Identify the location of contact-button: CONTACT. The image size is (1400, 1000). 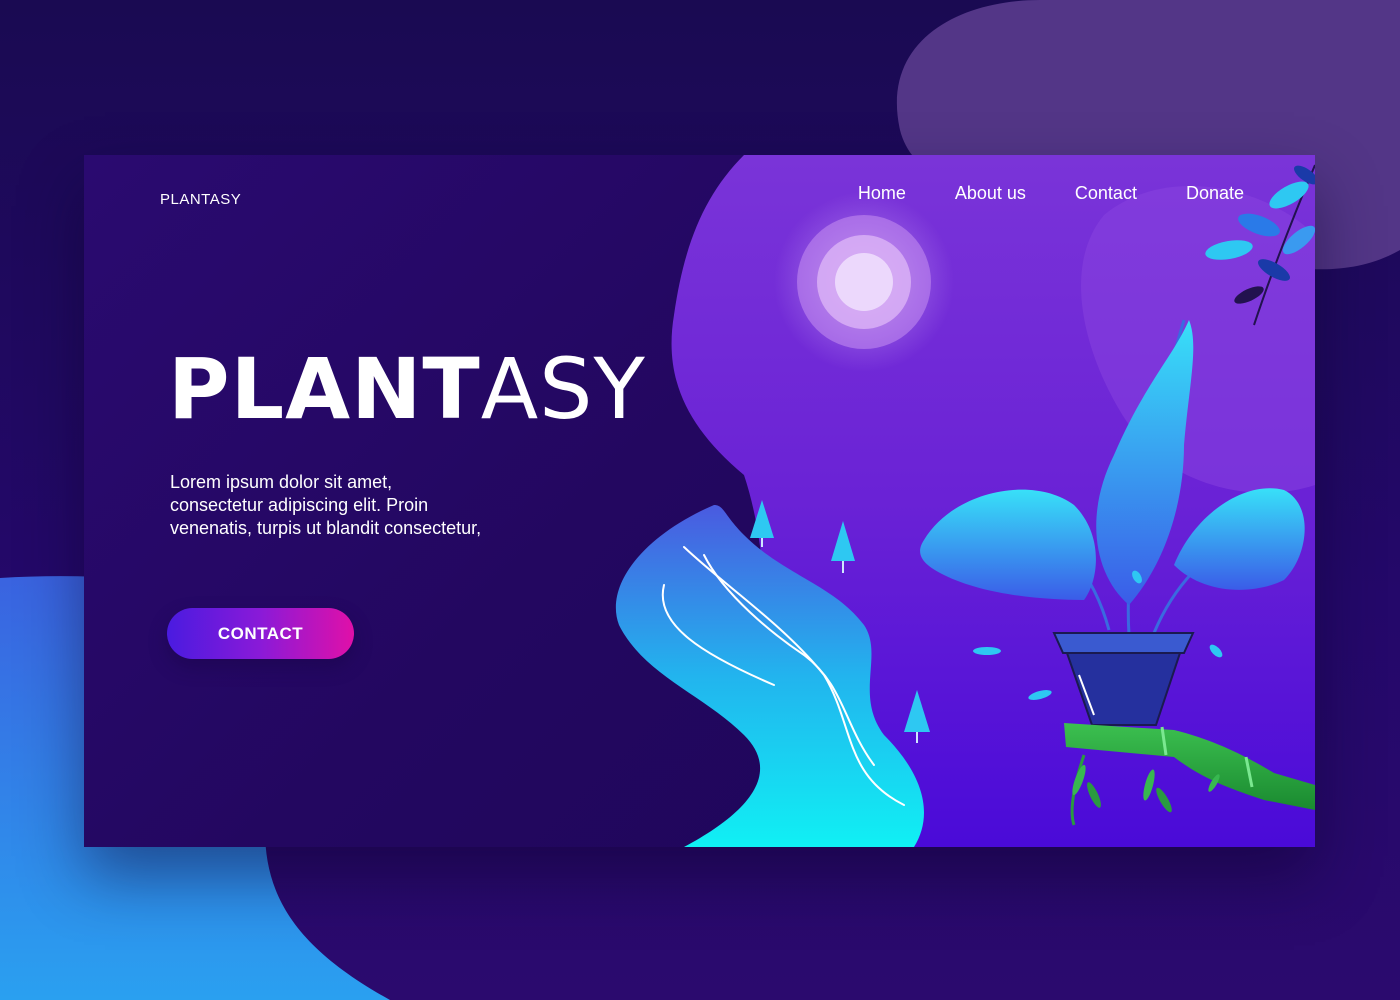
(260, 633).